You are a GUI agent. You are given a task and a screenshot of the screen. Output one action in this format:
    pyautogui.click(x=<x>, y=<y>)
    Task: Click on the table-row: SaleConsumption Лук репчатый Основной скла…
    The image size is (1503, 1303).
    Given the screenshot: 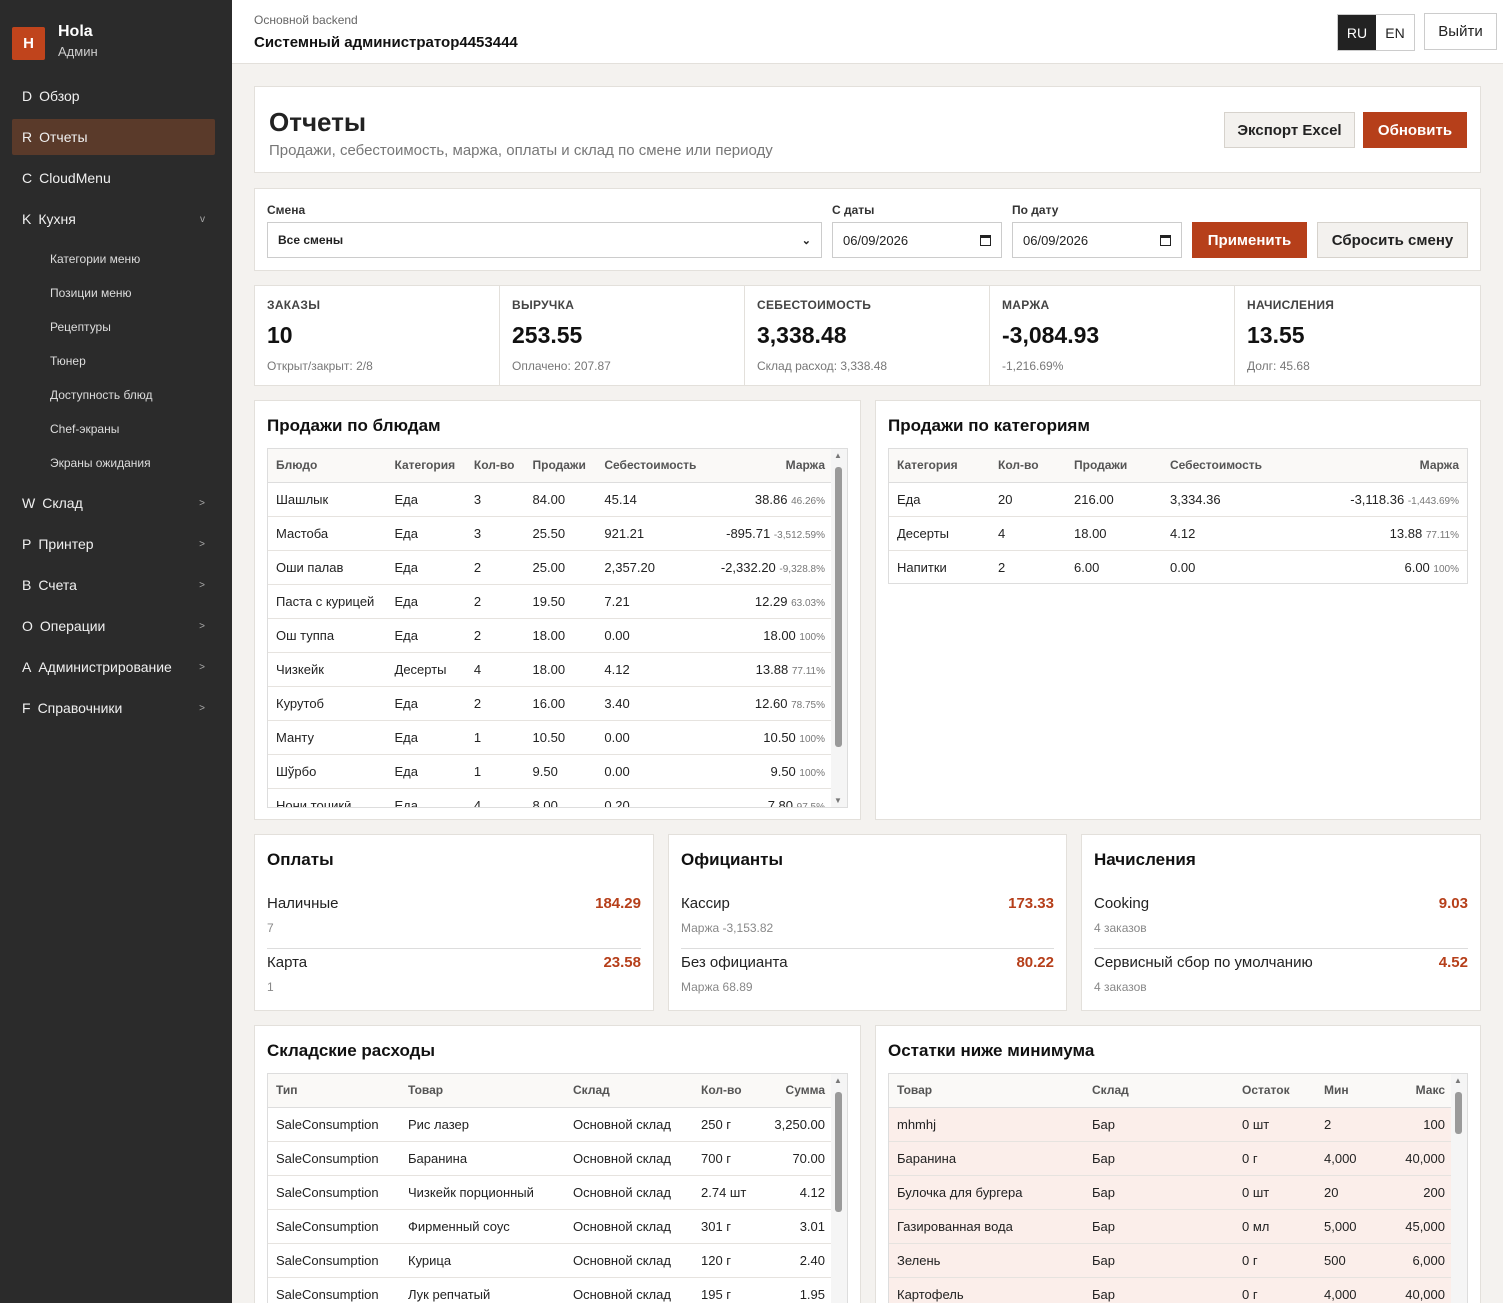 What is the action you would take?
    pyautogui.click(x=550, y=1290)
    